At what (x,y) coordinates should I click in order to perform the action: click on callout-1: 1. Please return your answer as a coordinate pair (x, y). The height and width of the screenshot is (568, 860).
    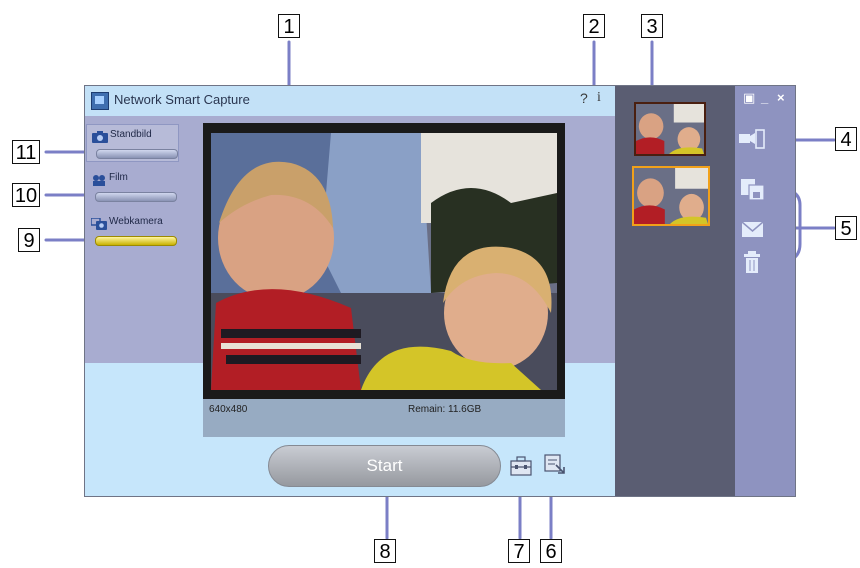
    Looking at the image, I should click on (289, 26).